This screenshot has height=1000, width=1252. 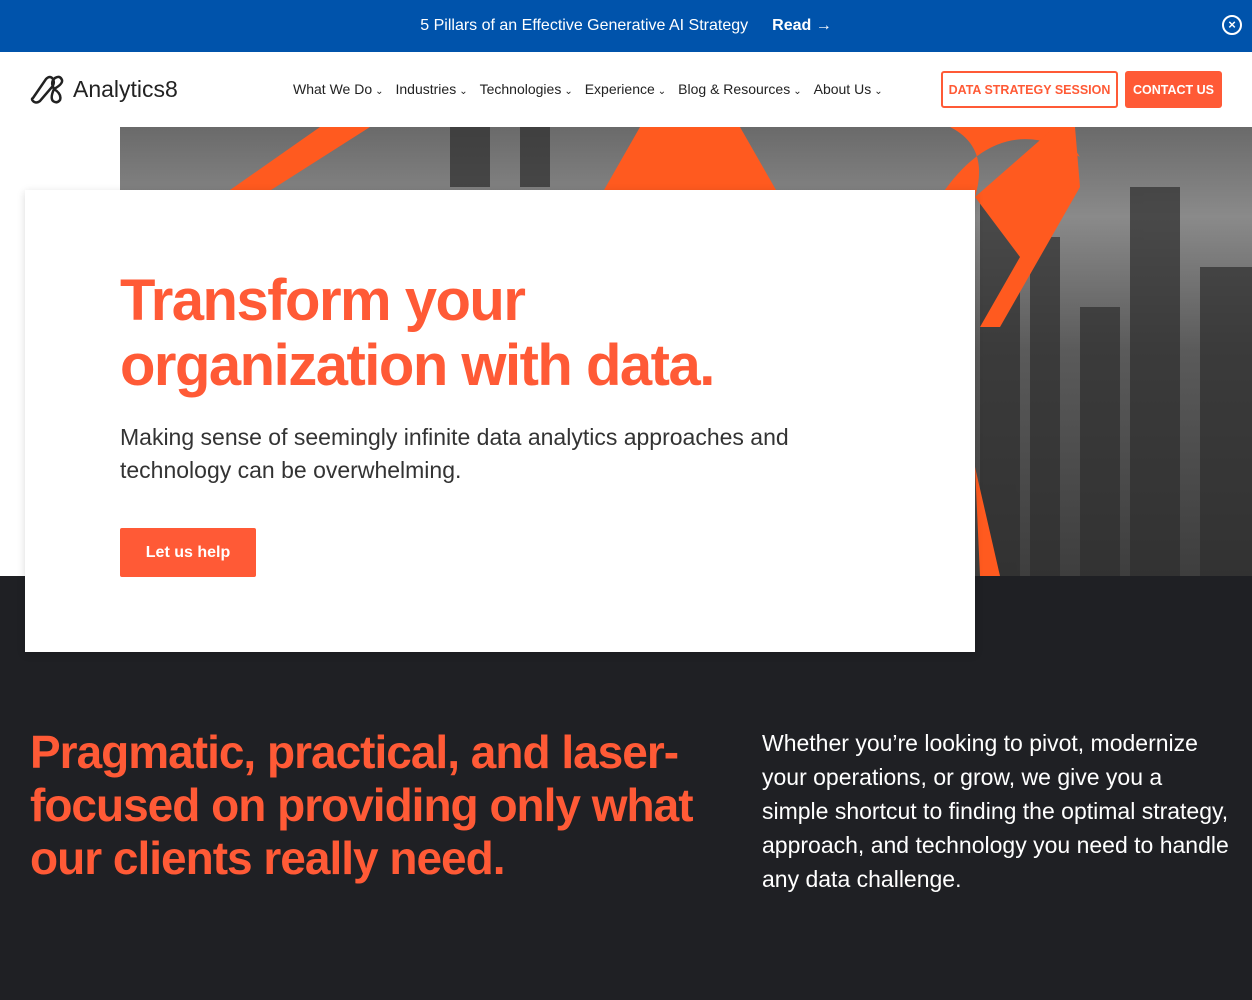 I want to click on logo: Analytics8, so click(x=104, y=89).